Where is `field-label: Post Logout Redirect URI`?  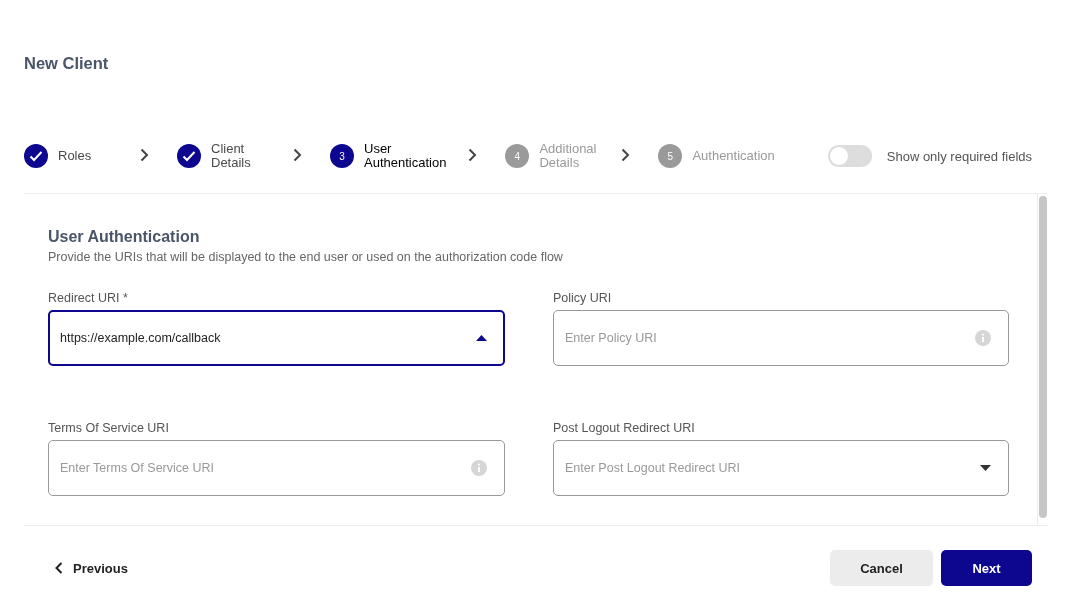 field-label: Post Logout Redirect URI is located at coordinates (624, 428).